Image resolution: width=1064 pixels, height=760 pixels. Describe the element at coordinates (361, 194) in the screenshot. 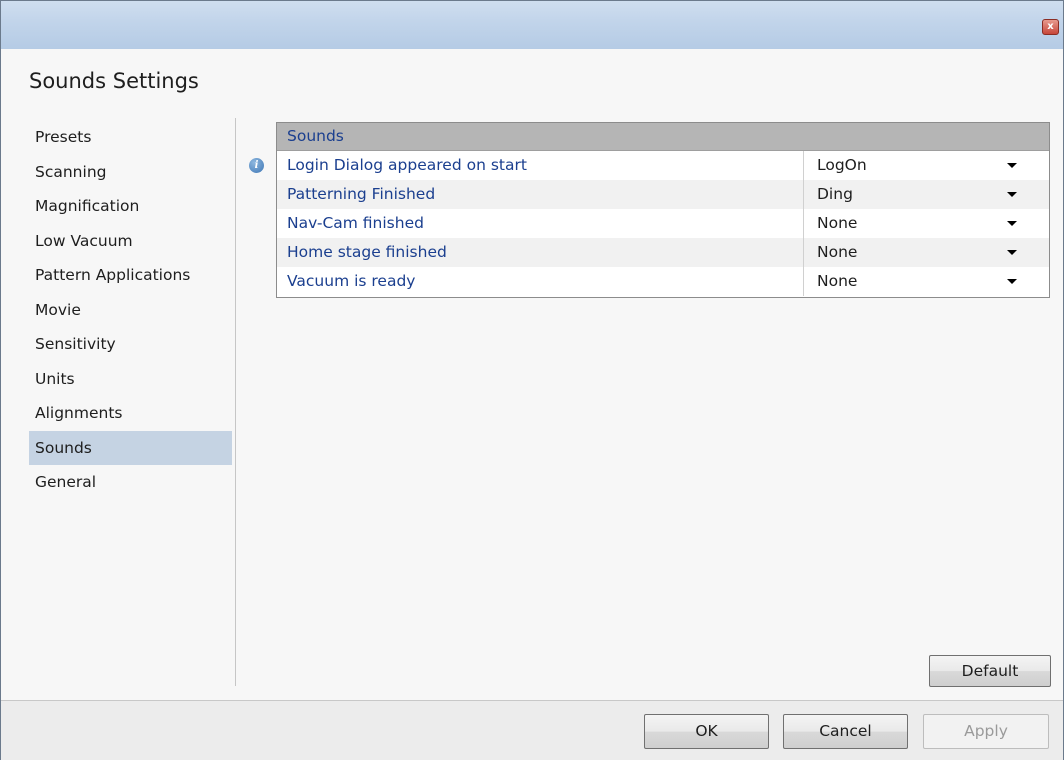

I see `row-label: Patterning Finished` at that location.